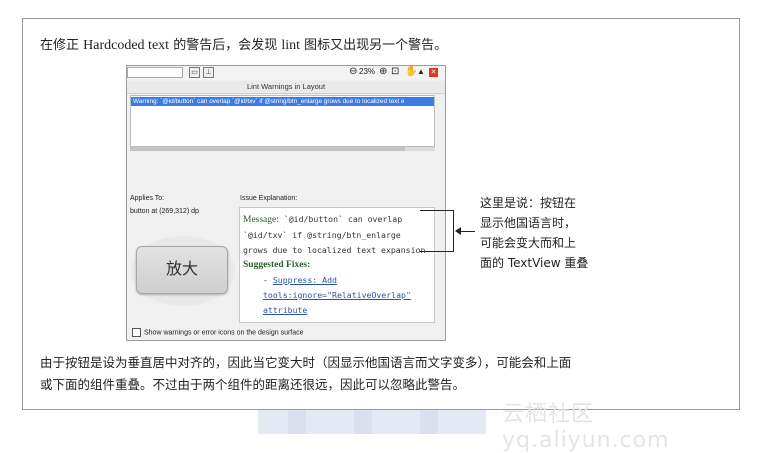 The width and height of the screenshot is (763, 453). What do you see at coordinates (353, 72) in the screenshot?
I see `zoom-out-icon: ⊖` at bounding box center [353, 72].